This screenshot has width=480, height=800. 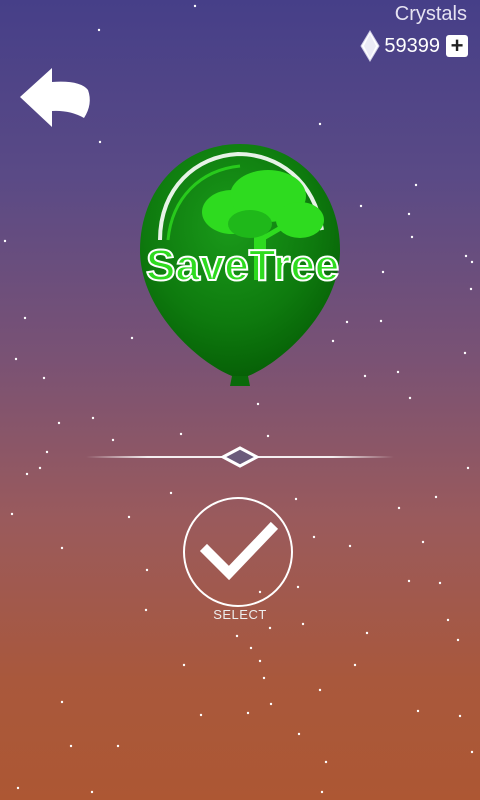 I want to click on balloon-preview: SaveTree, so click(x=240, y=265).